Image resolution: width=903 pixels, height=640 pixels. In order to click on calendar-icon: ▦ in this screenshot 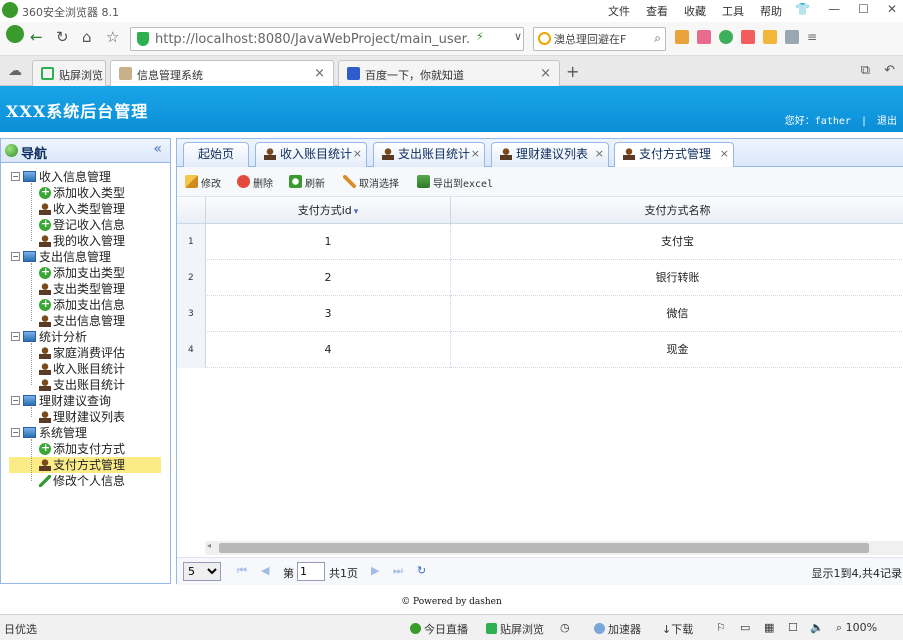, I will do `click(769, 627)`.